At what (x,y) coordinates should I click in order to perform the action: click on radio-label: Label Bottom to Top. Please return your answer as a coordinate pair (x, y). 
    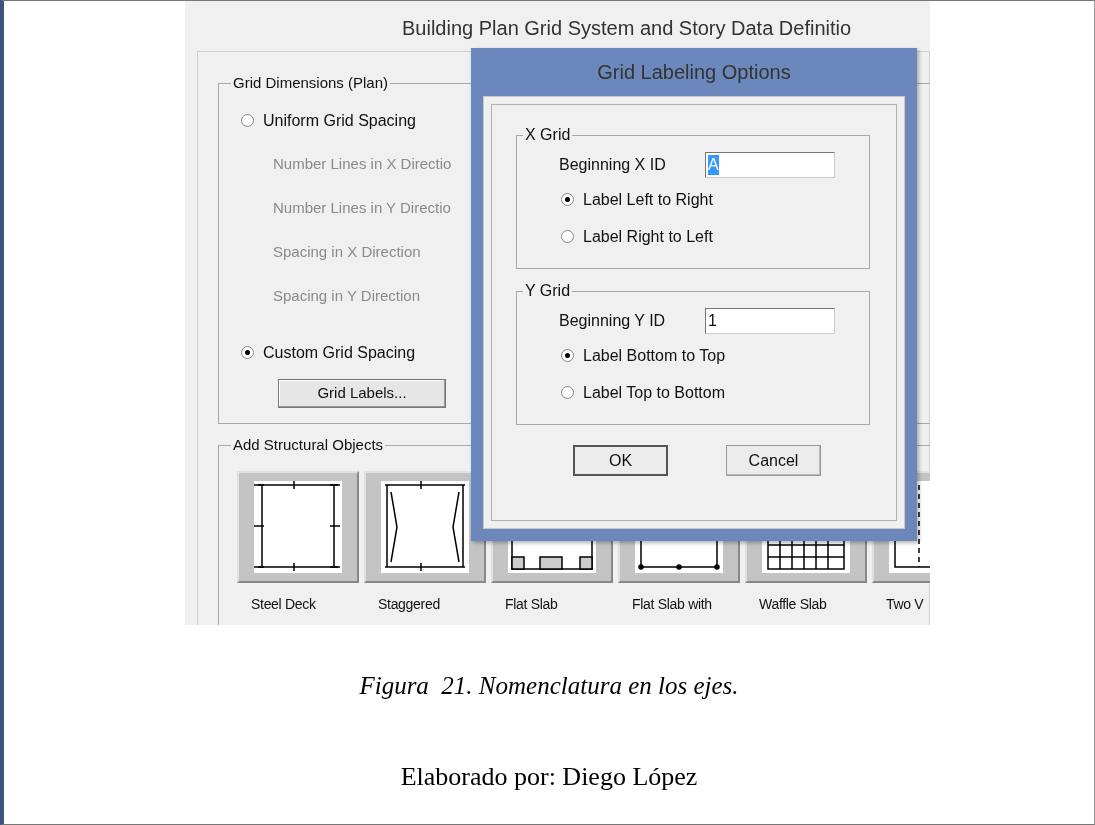
    Looking at the image, I should click on (654, 355).